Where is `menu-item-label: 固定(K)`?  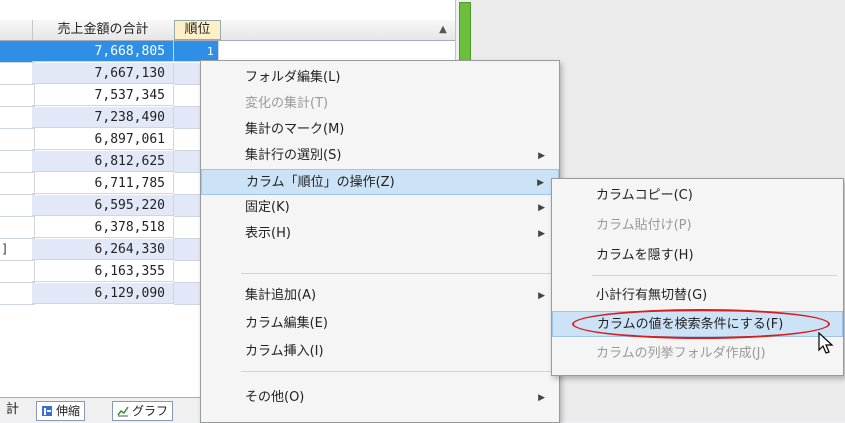
menu-item-label: 固定(K) is located at coordinates (267, 207).